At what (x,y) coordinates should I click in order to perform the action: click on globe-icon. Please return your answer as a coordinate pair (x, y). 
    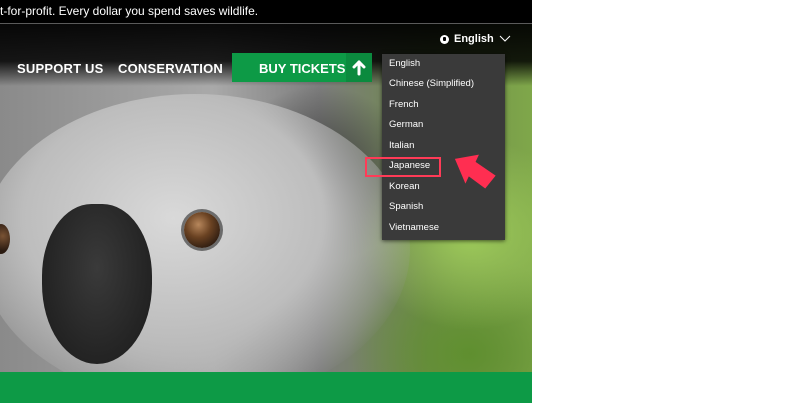
    Looking at the image, I should click on (444, 39).